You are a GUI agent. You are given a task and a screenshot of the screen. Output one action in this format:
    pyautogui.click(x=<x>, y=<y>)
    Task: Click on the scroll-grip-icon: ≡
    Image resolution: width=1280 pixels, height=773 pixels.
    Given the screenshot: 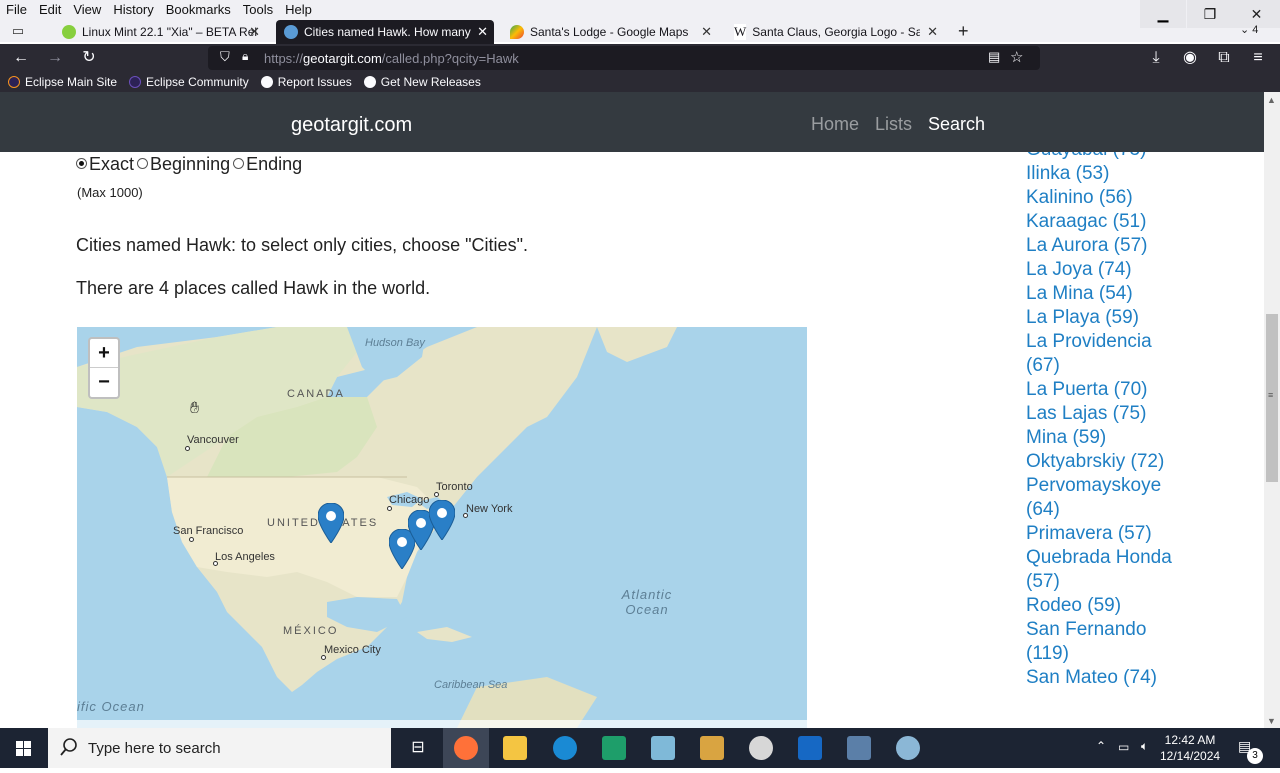 What is the action you would take?
    pyautogui.click(x=1271, y=395)
    